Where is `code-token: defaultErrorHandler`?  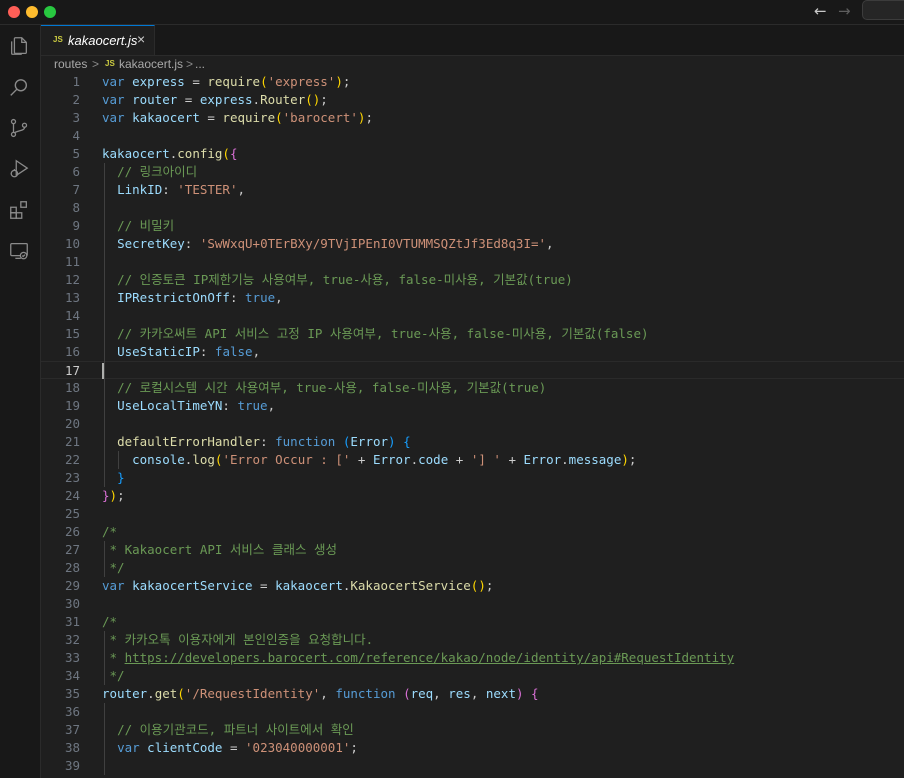
code-token: defaultErrorHandler is located at coordinates (189, 441).